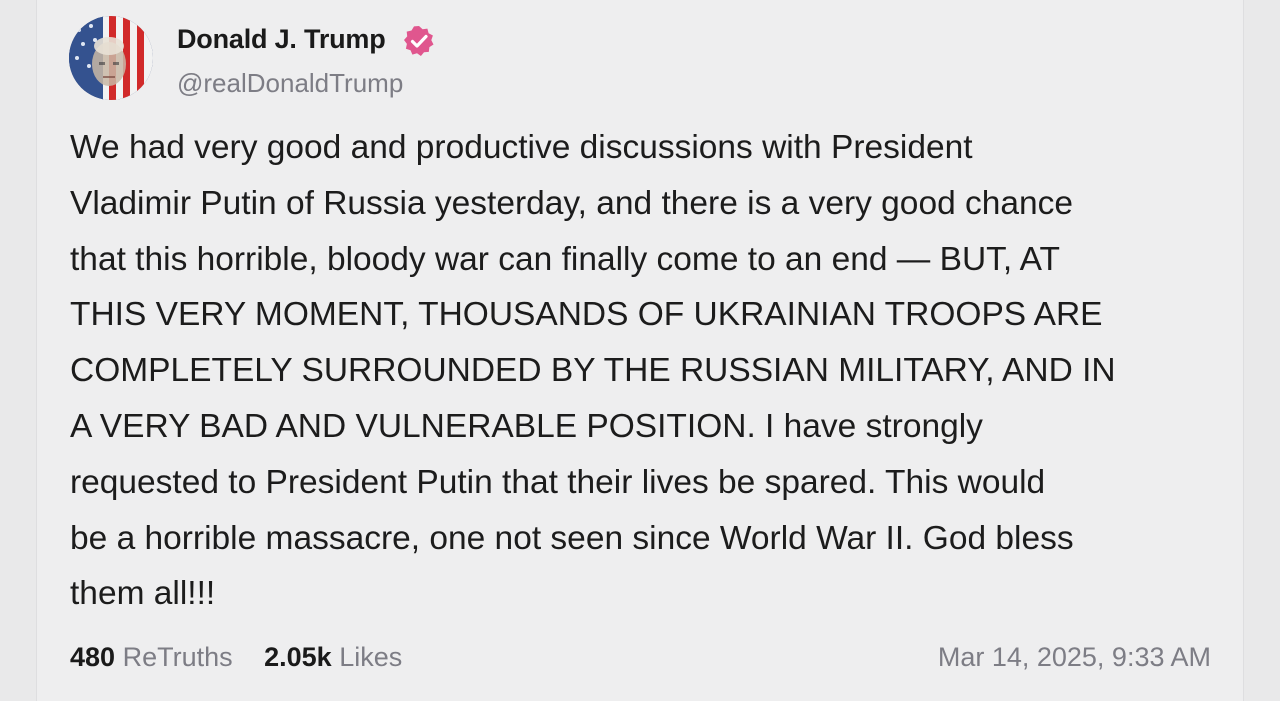  I want to click on author-display-name: Donald J. Trump, so click(281, 39).